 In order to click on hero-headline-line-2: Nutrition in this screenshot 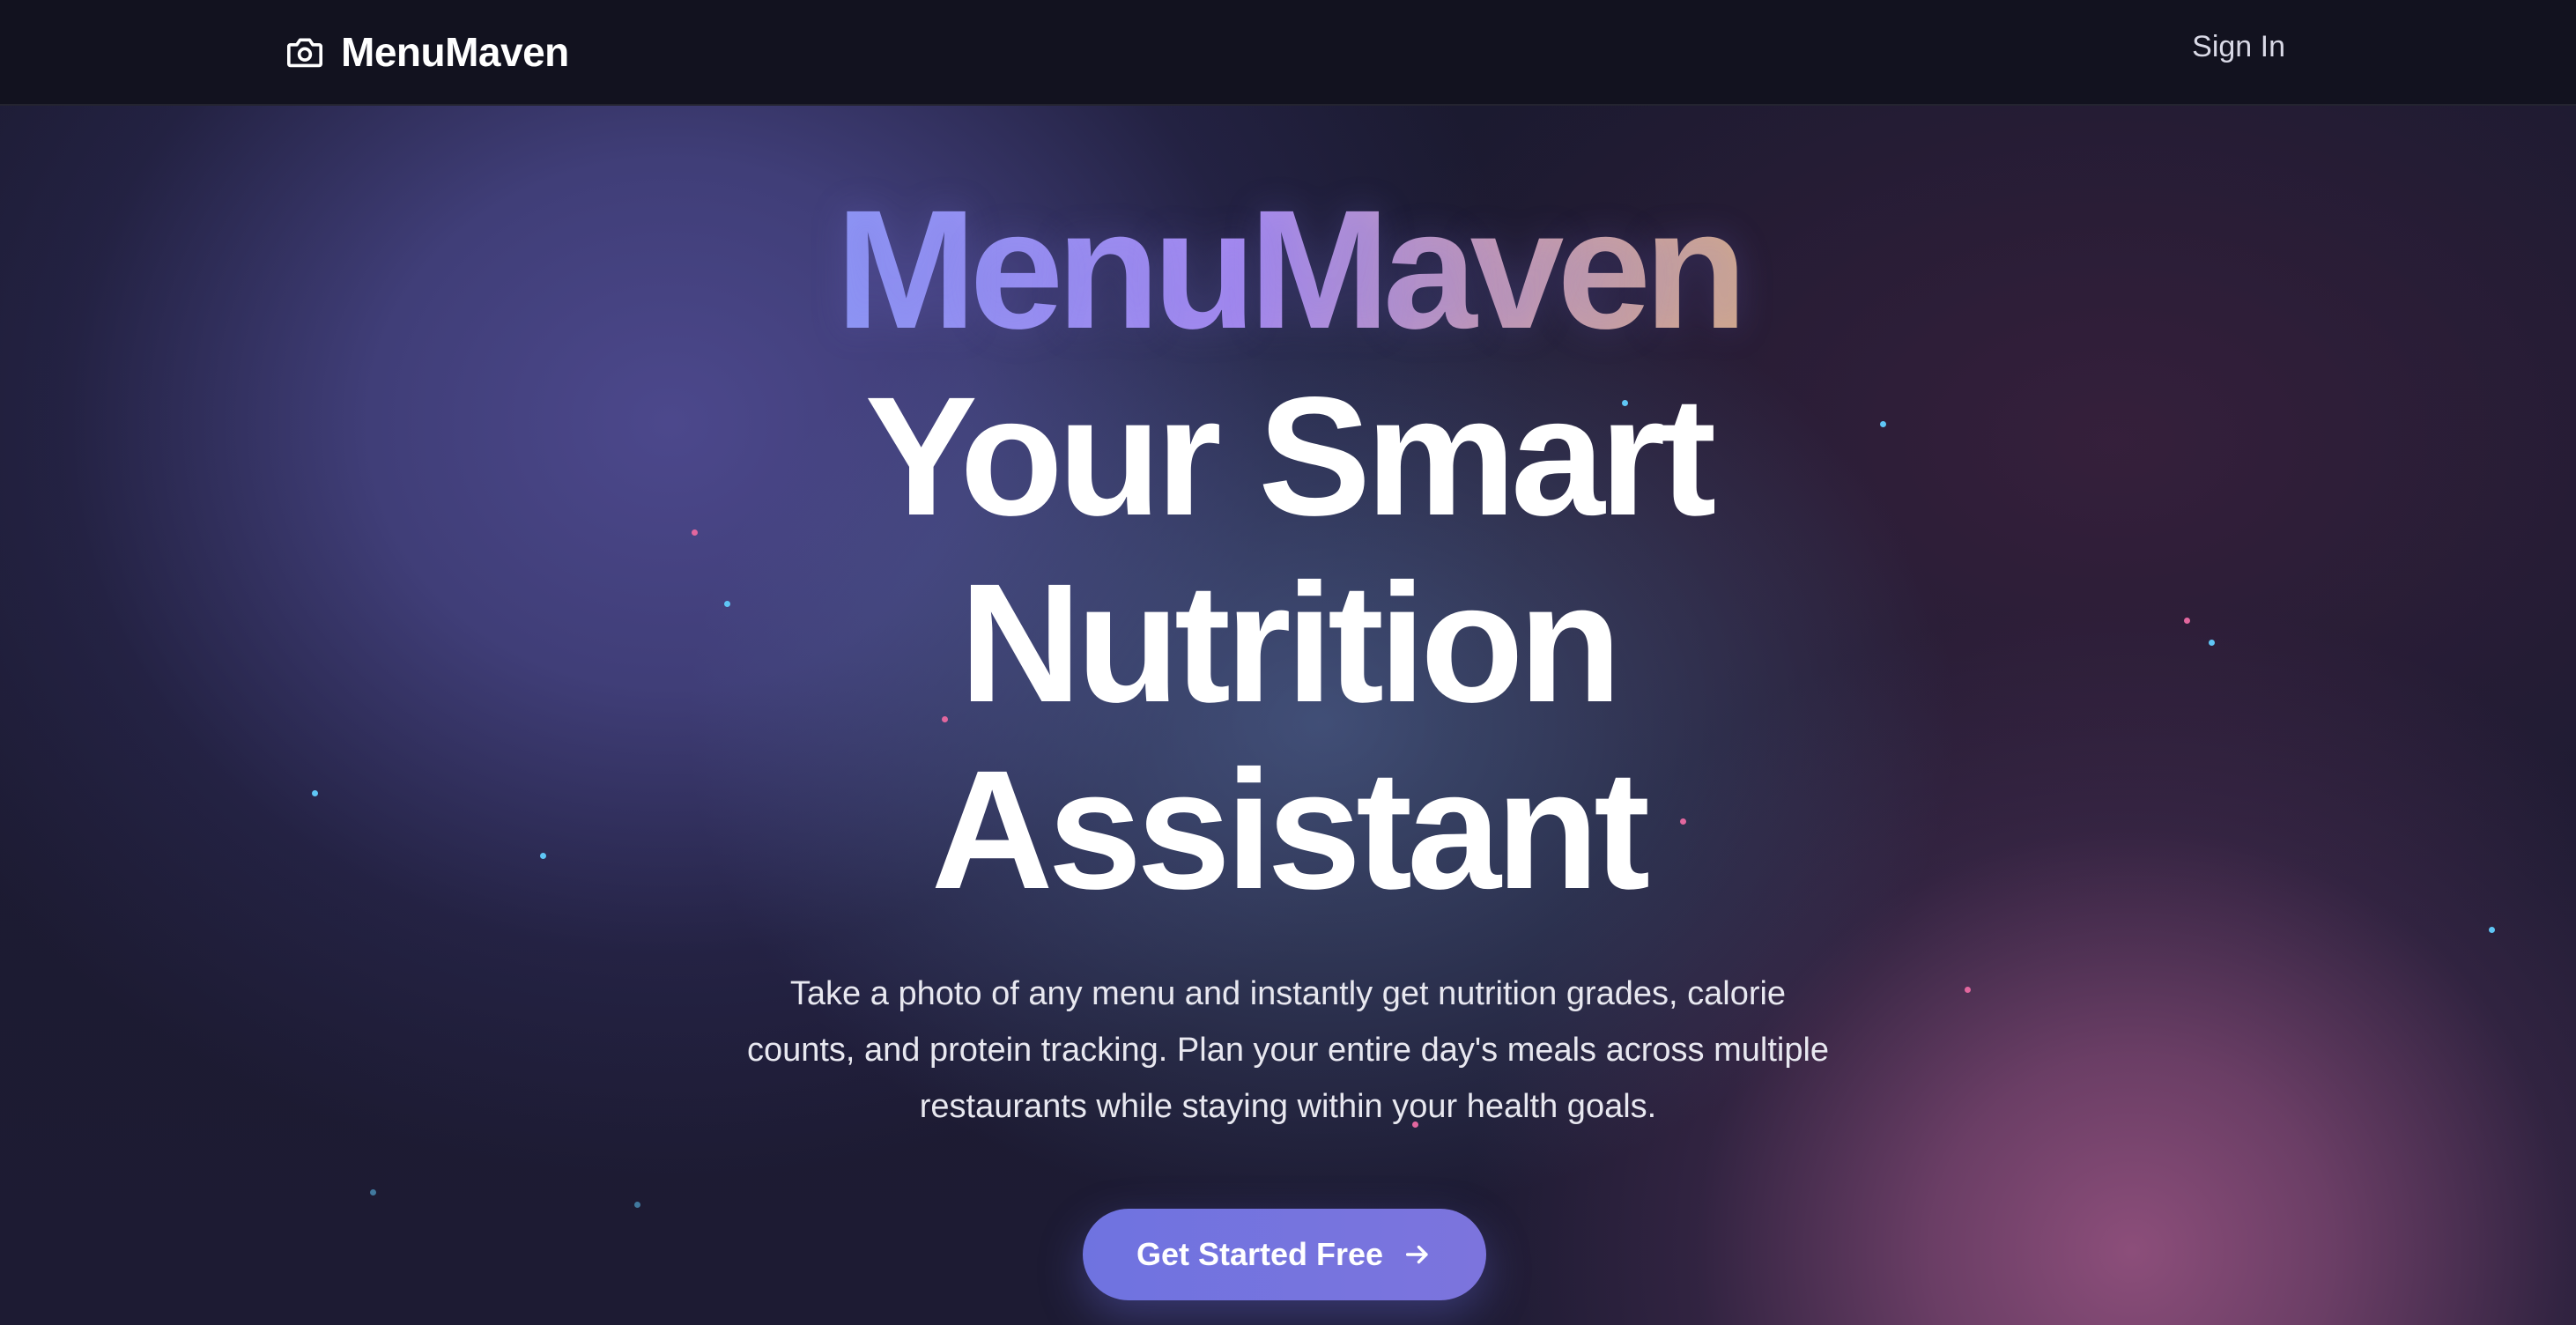, I will do `click(1290, 642)`.